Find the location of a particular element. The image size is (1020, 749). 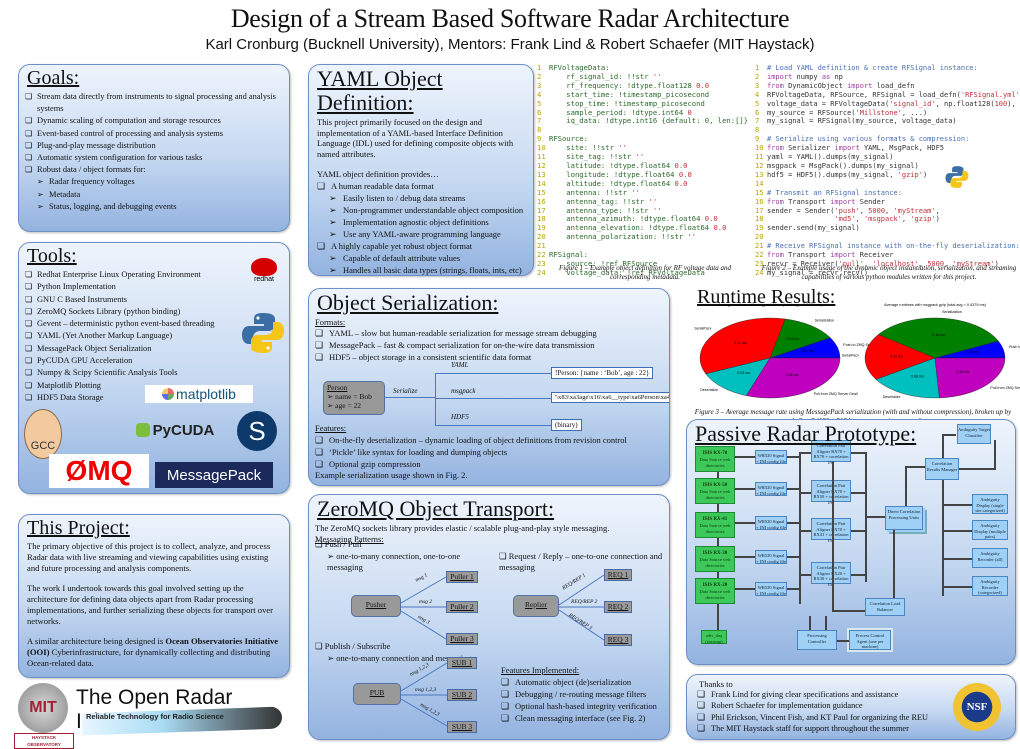

goal-item: Metadata is located at coordinates (157, 195).